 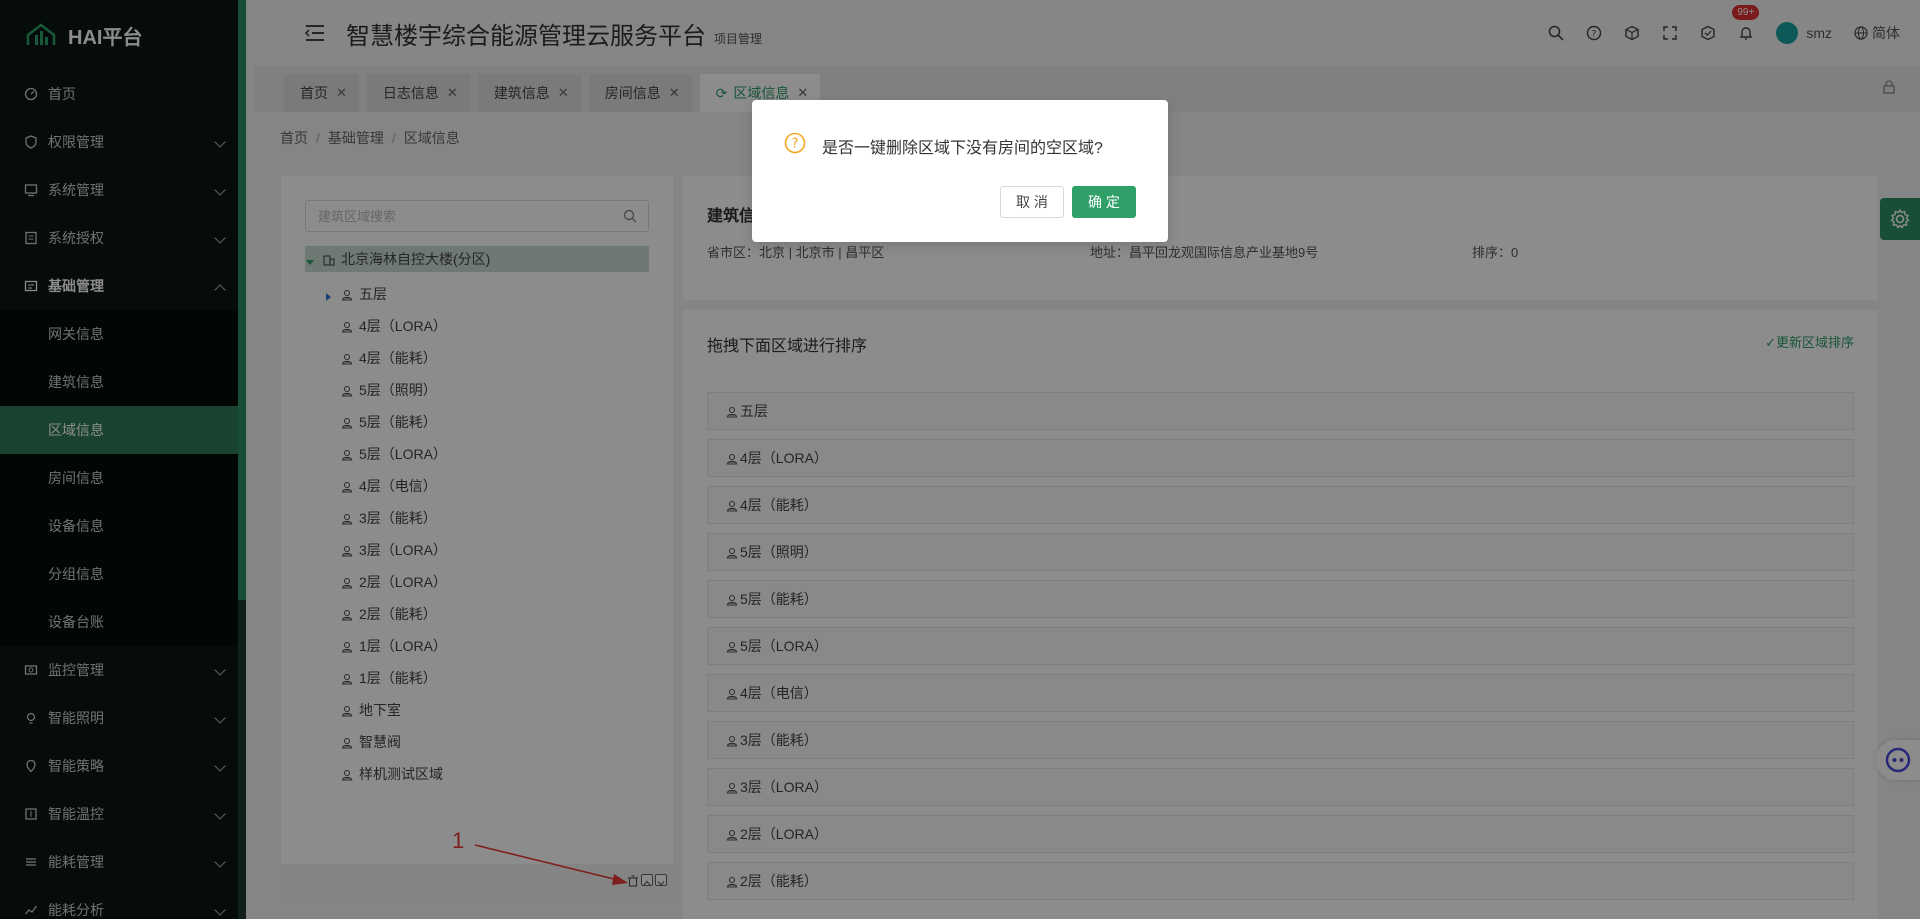 I want to click on confirm-dialog: ? 是否一键删除区域下没有房间的空区域? 取 消 确 定, so click(x=960, y=171).